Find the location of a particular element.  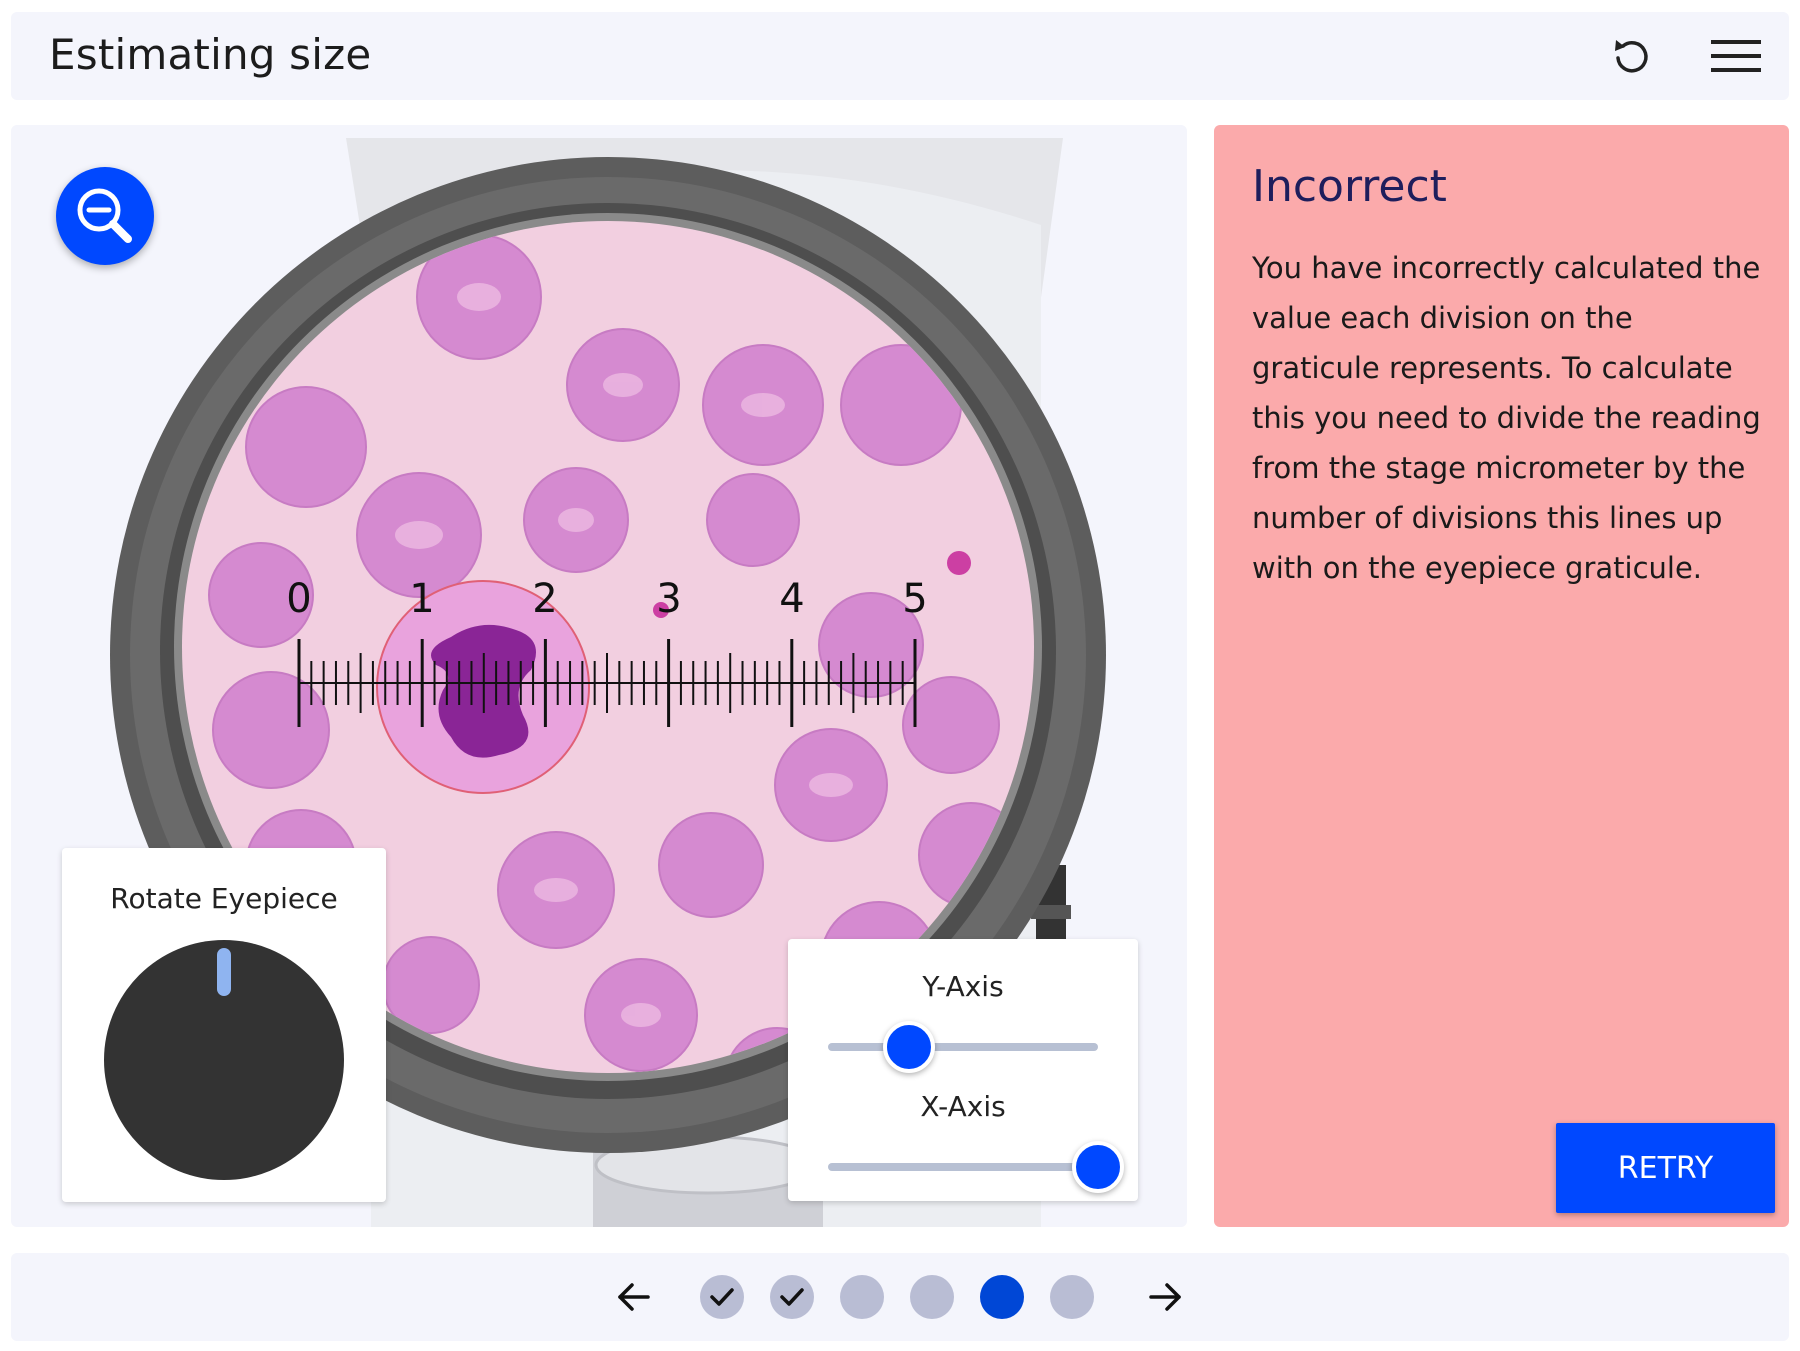

stage-controls-panel: Y-Axis X-Axis is located at coordinates (963, 1070).